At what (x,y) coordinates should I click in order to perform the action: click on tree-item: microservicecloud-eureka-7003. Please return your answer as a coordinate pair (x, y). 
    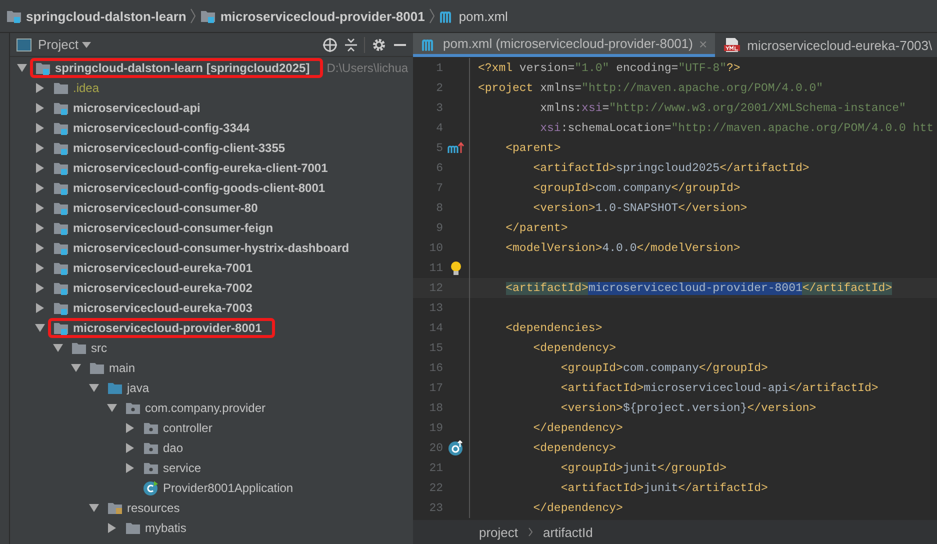
    Looking at the image, I should click on (162, 308).